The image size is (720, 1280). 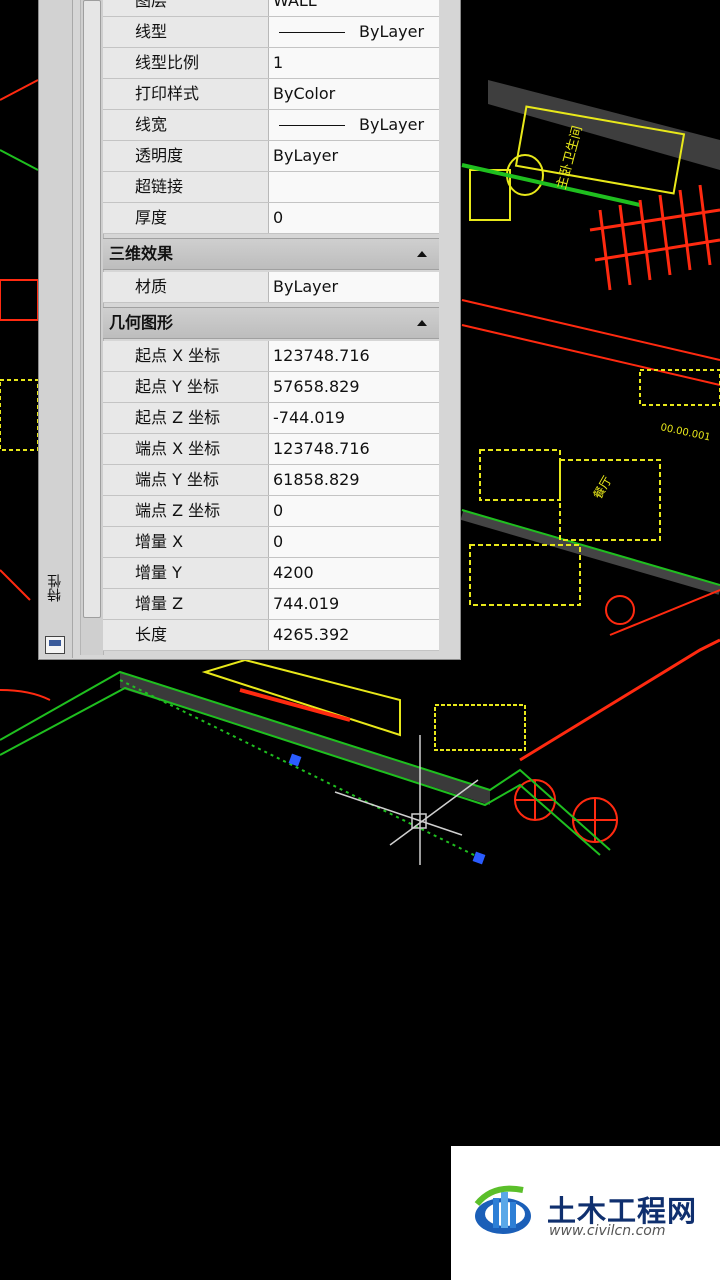 I want to click on property-row: 增量 X0, so click(x=271, y=542).